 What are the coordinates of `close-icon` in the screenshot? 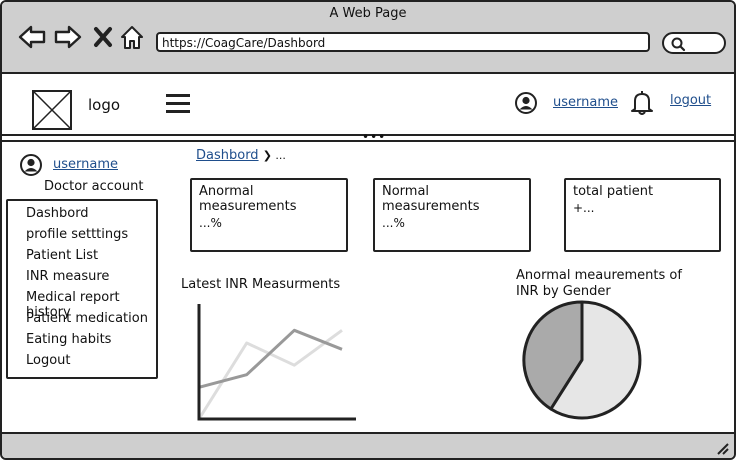 It's located at (103, 37).